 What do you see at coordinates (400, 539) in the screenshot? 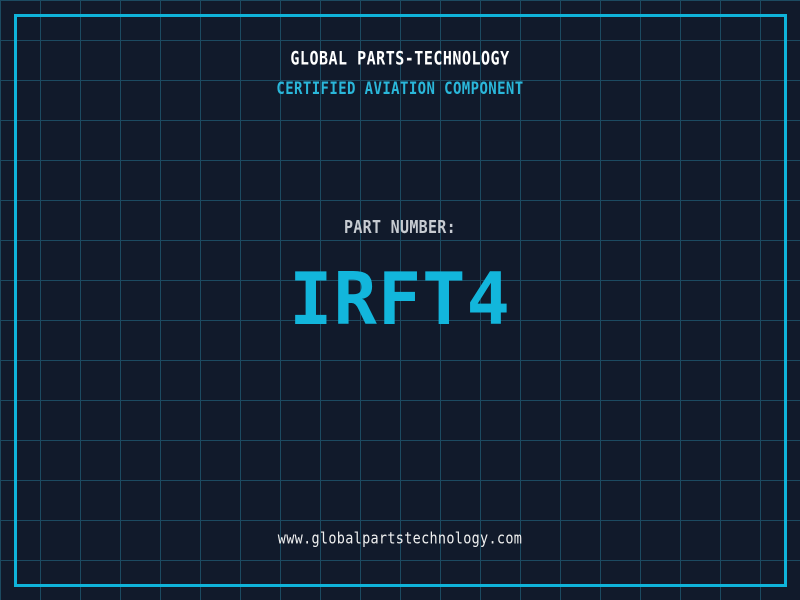
I see `website-url: www.globalpartstechnology.com` at bounding box center [400, 539].